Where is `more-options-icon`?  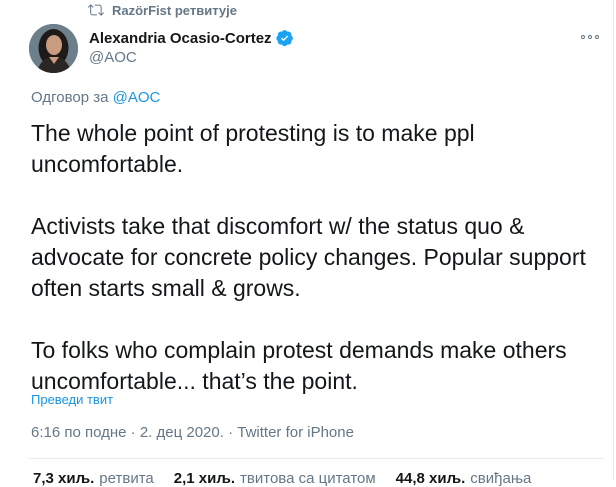
more-options-icon is located at coordinates (590, 37).